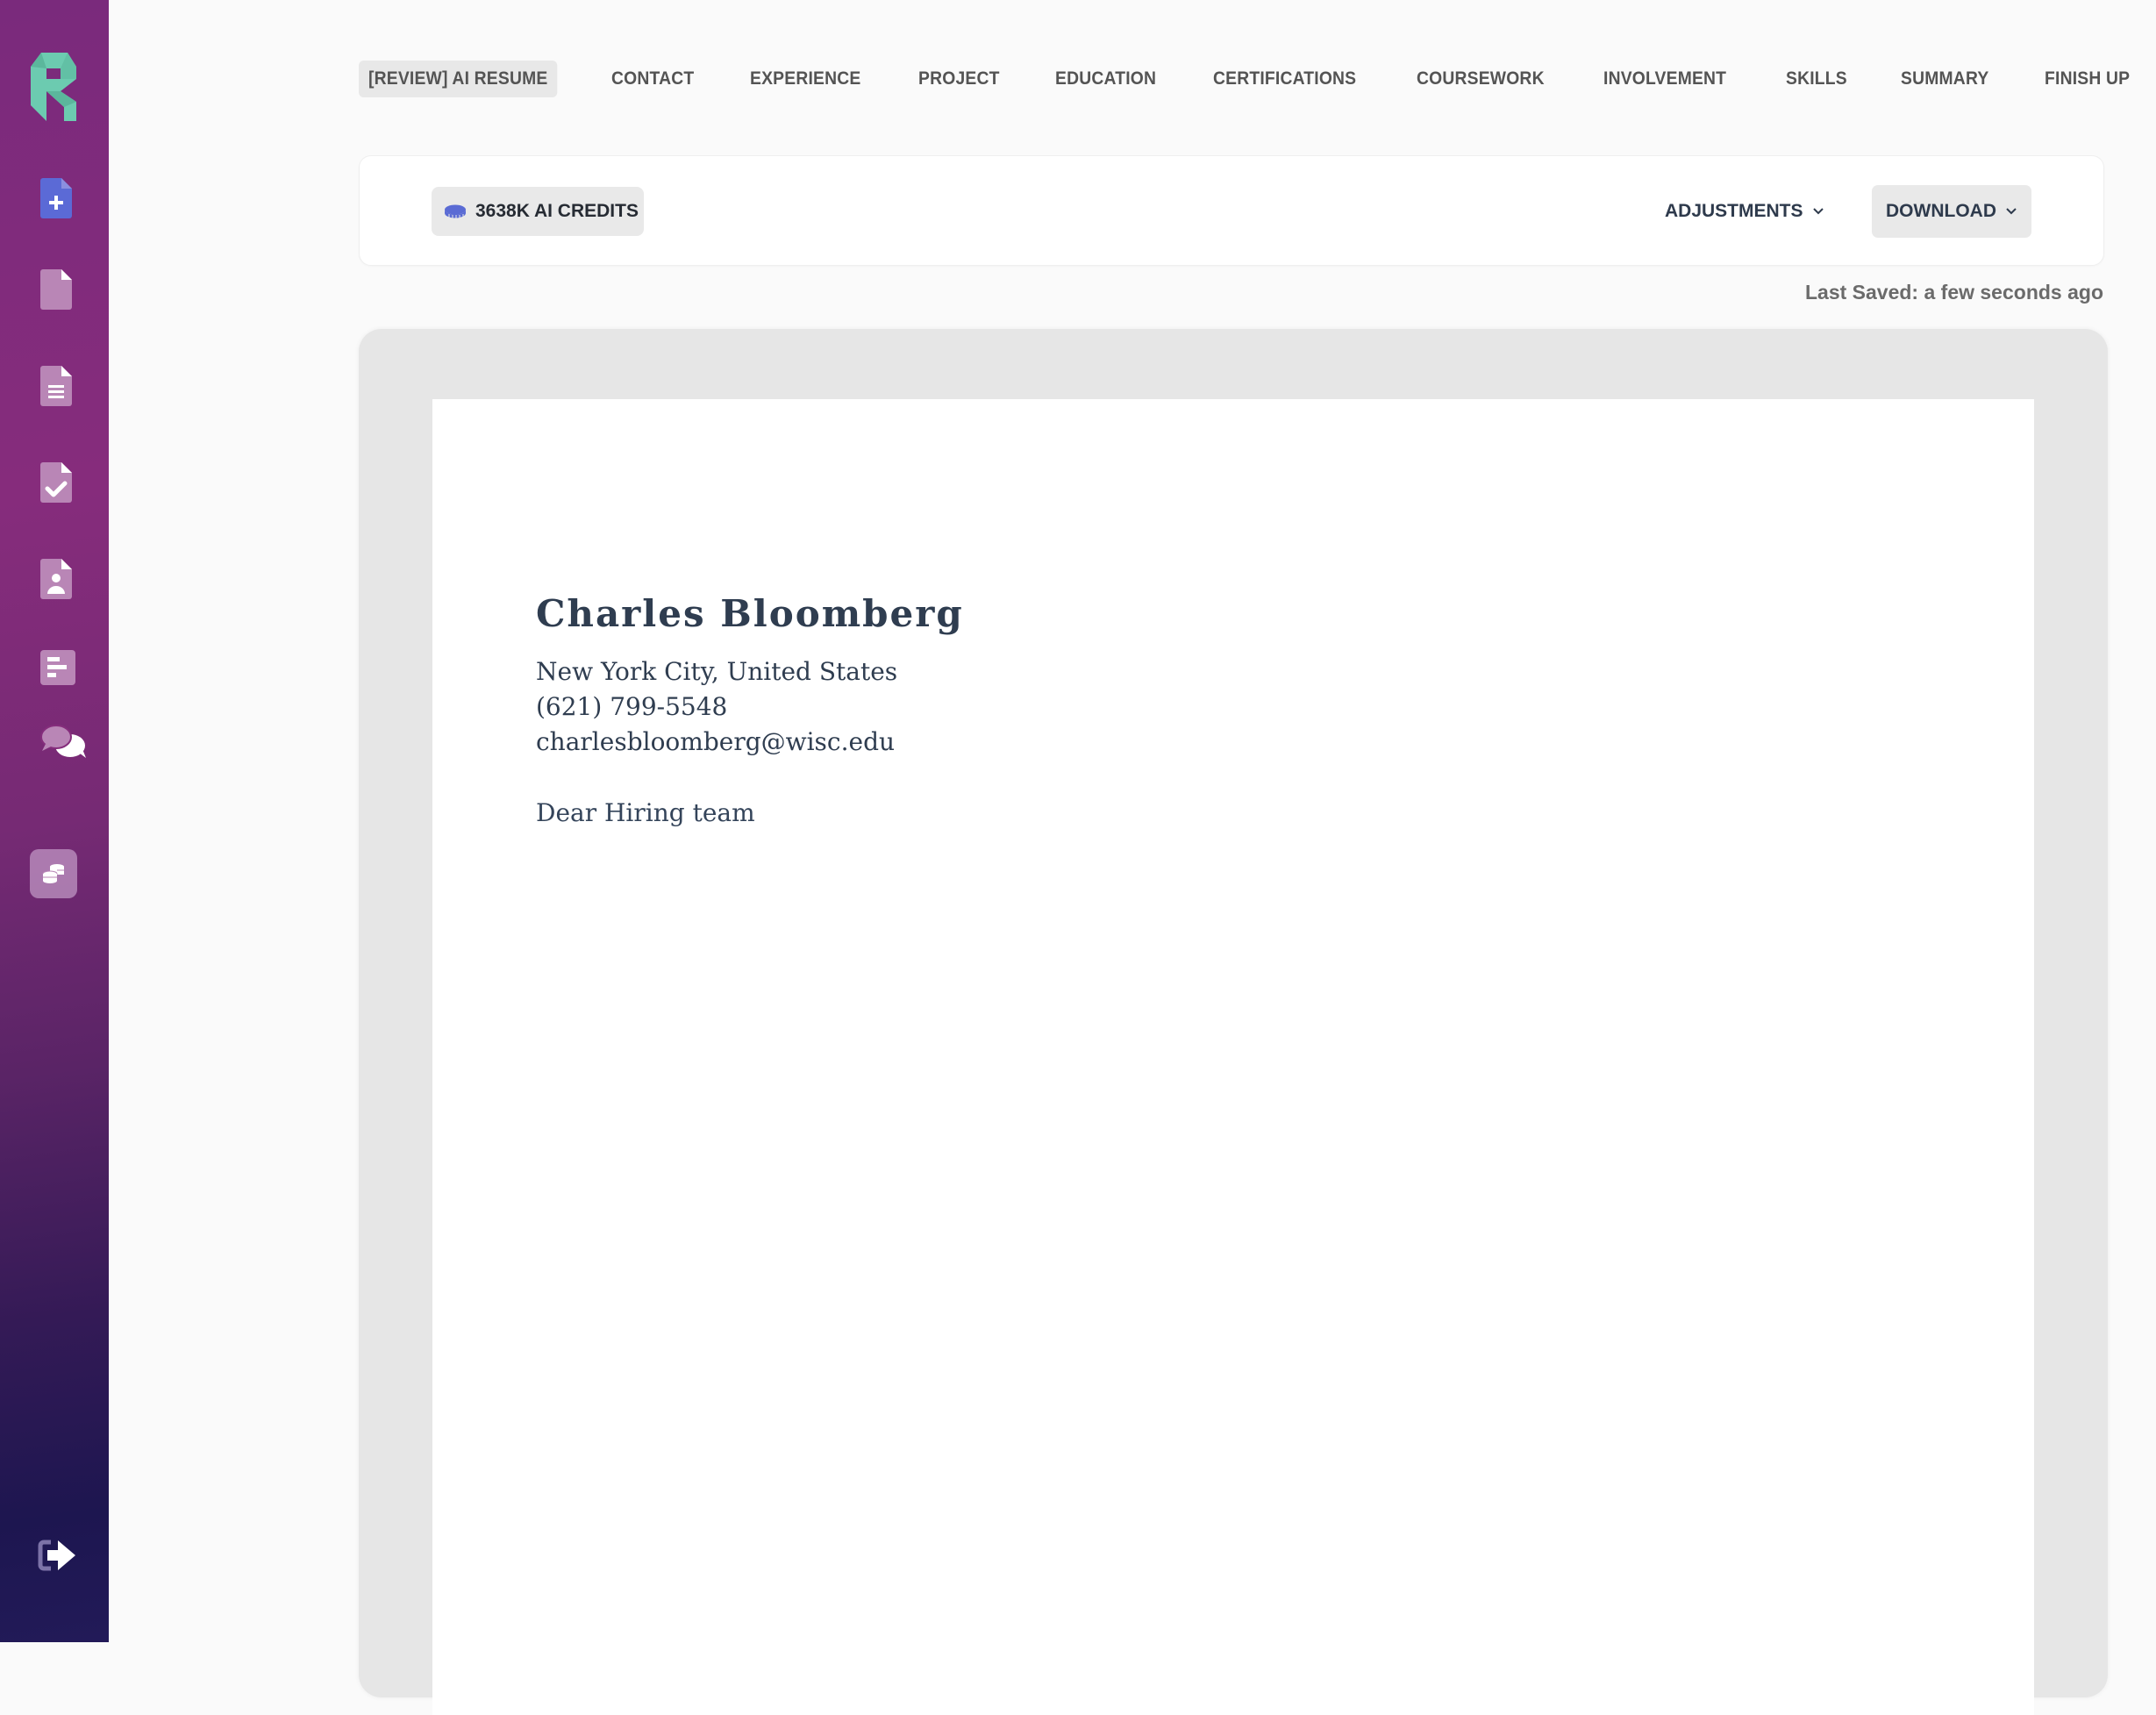 The image size is (2156, 1715). Describe the element at coordinates (717, 672) in the screenshot. I see `location-text: New York City, United States` at that location.